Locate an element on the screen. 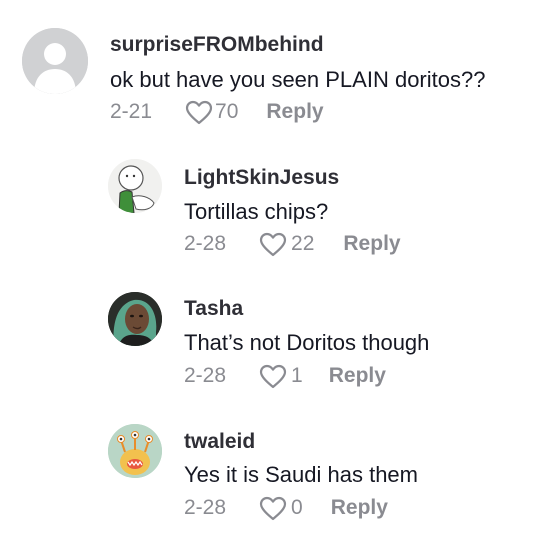 The height and width of the screenshot is (547, 559). comment-date: 2-21 is located at coordinates (131, 111).